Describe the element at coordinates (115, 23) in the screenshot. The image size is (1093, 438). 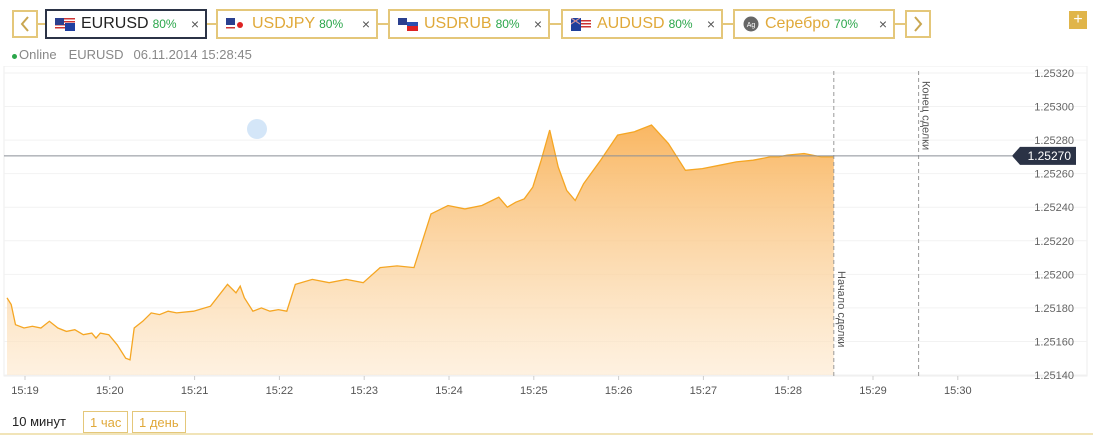
I see `tab-symbol: EURUSD` at that location.